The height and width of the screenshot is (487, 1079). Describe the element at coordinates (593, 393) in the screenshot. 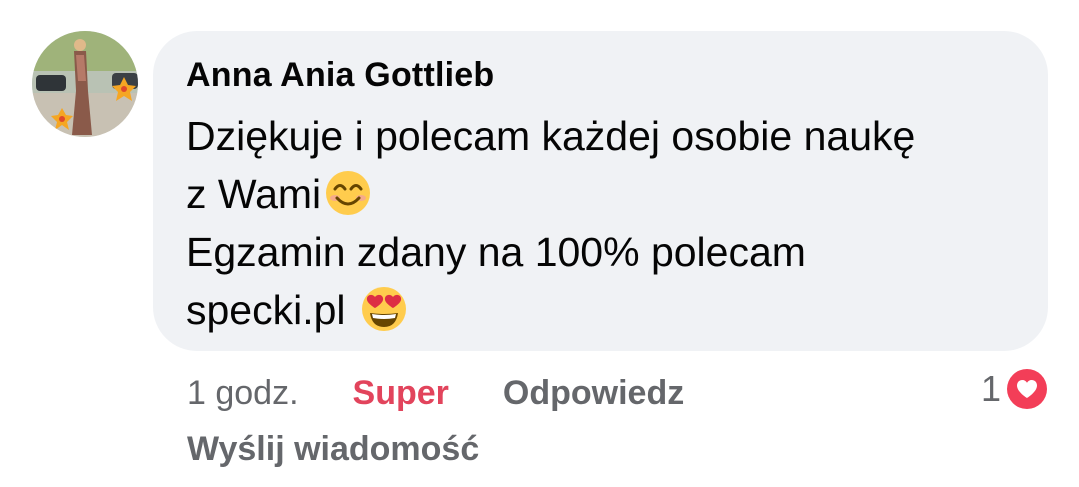

I see `reply-button: Odpowiedz` at that location.